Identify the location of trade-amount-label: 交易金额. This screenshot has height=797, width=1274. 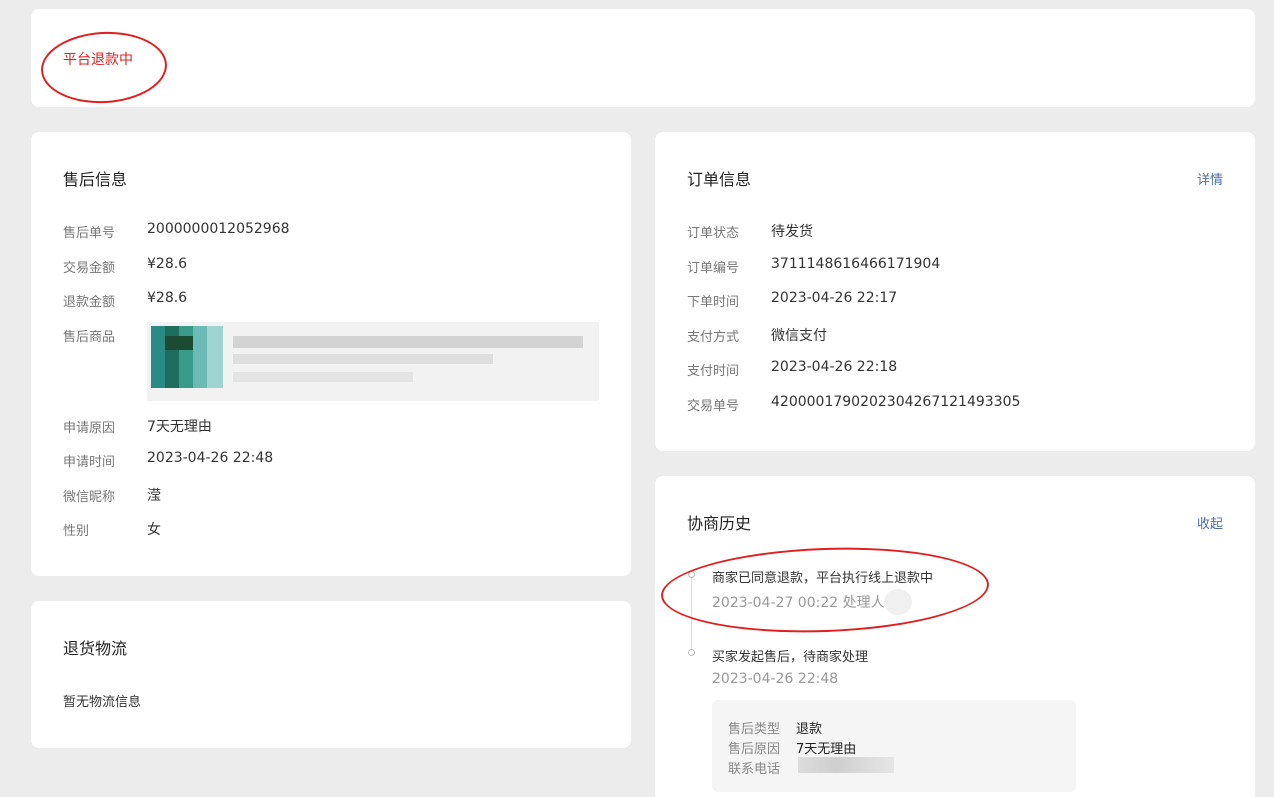
(89, 268).